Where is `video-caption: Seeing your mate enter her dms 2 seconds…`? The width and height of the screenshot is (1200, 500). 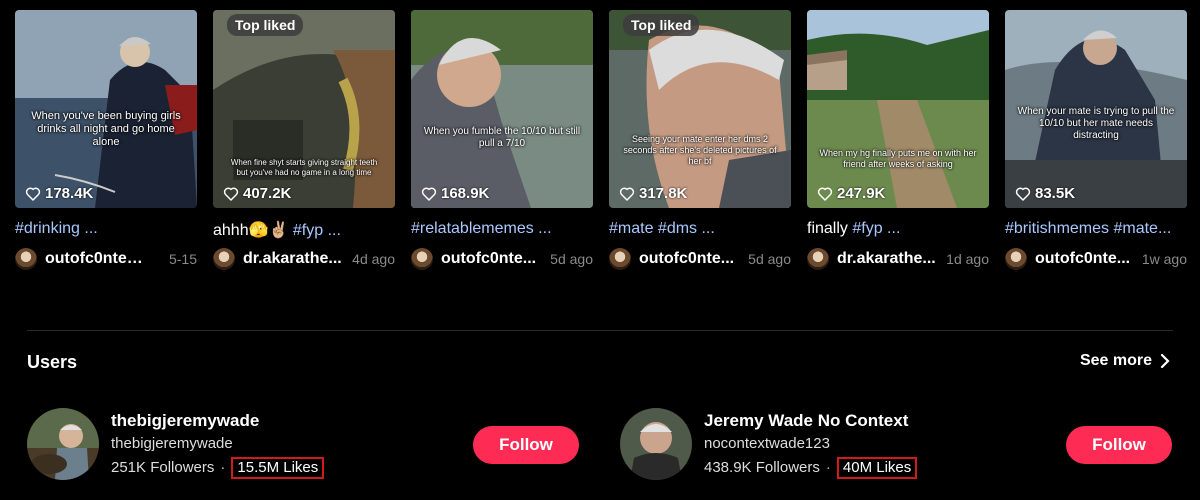
video-caption: Seeing your mate enter her dms 2 seconds… is located at coordinates (700, 150).